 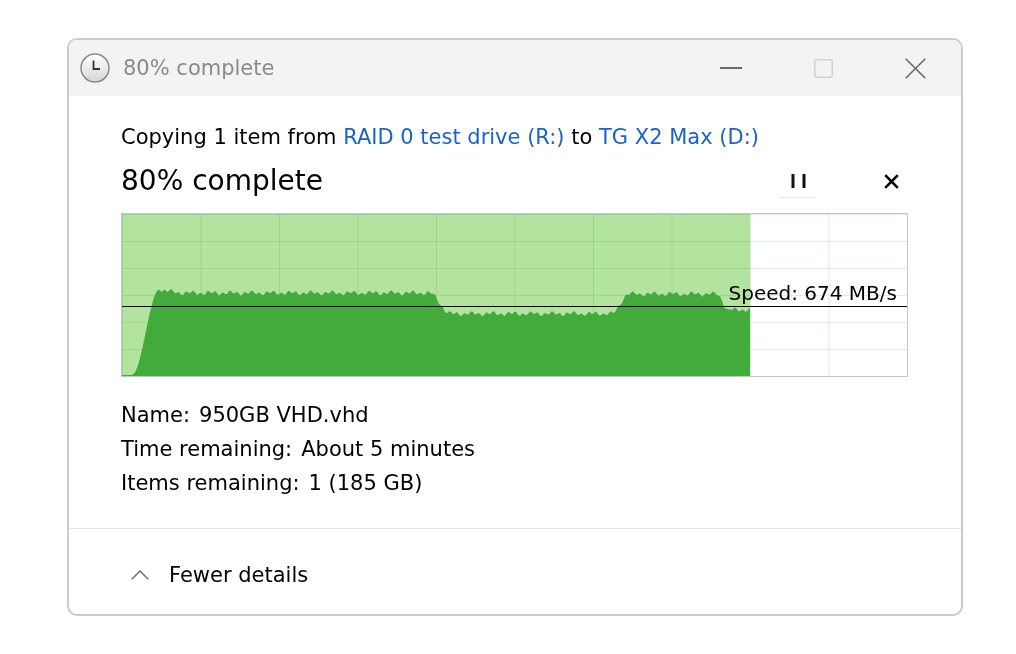 What do you see at coordinates (388, 449) in the screenshot?
I see `detail-value: About 5 minutes` at bounding box center [388, 449].